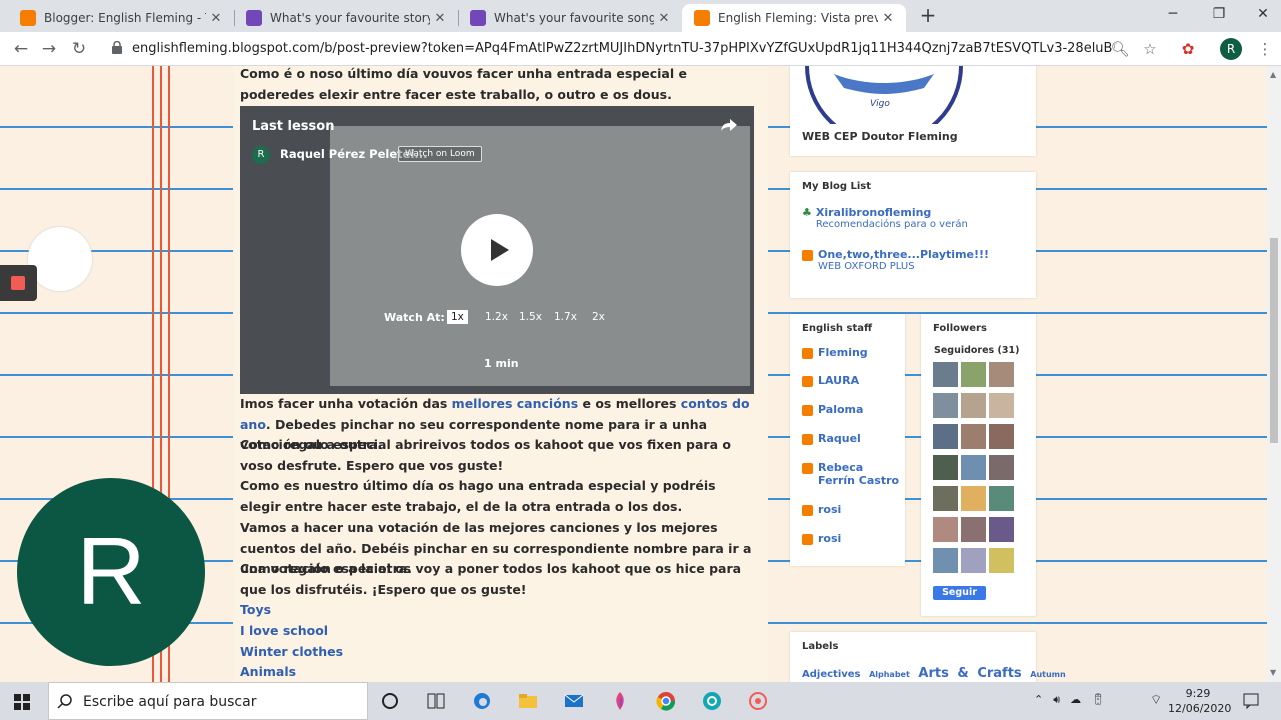  Describe the element at coordinates (482, 701) in the screenshot. I see `edge-icon` at that location.